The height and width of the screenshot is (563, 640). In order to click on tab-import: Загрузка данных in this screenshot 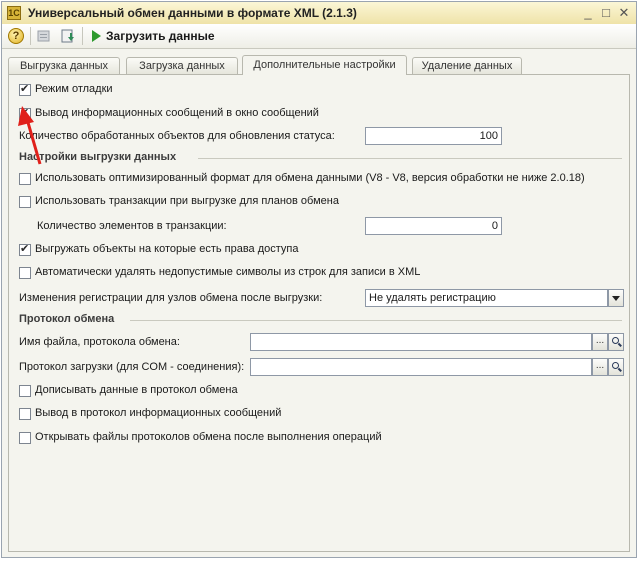, I will do `click(182, 65)`.